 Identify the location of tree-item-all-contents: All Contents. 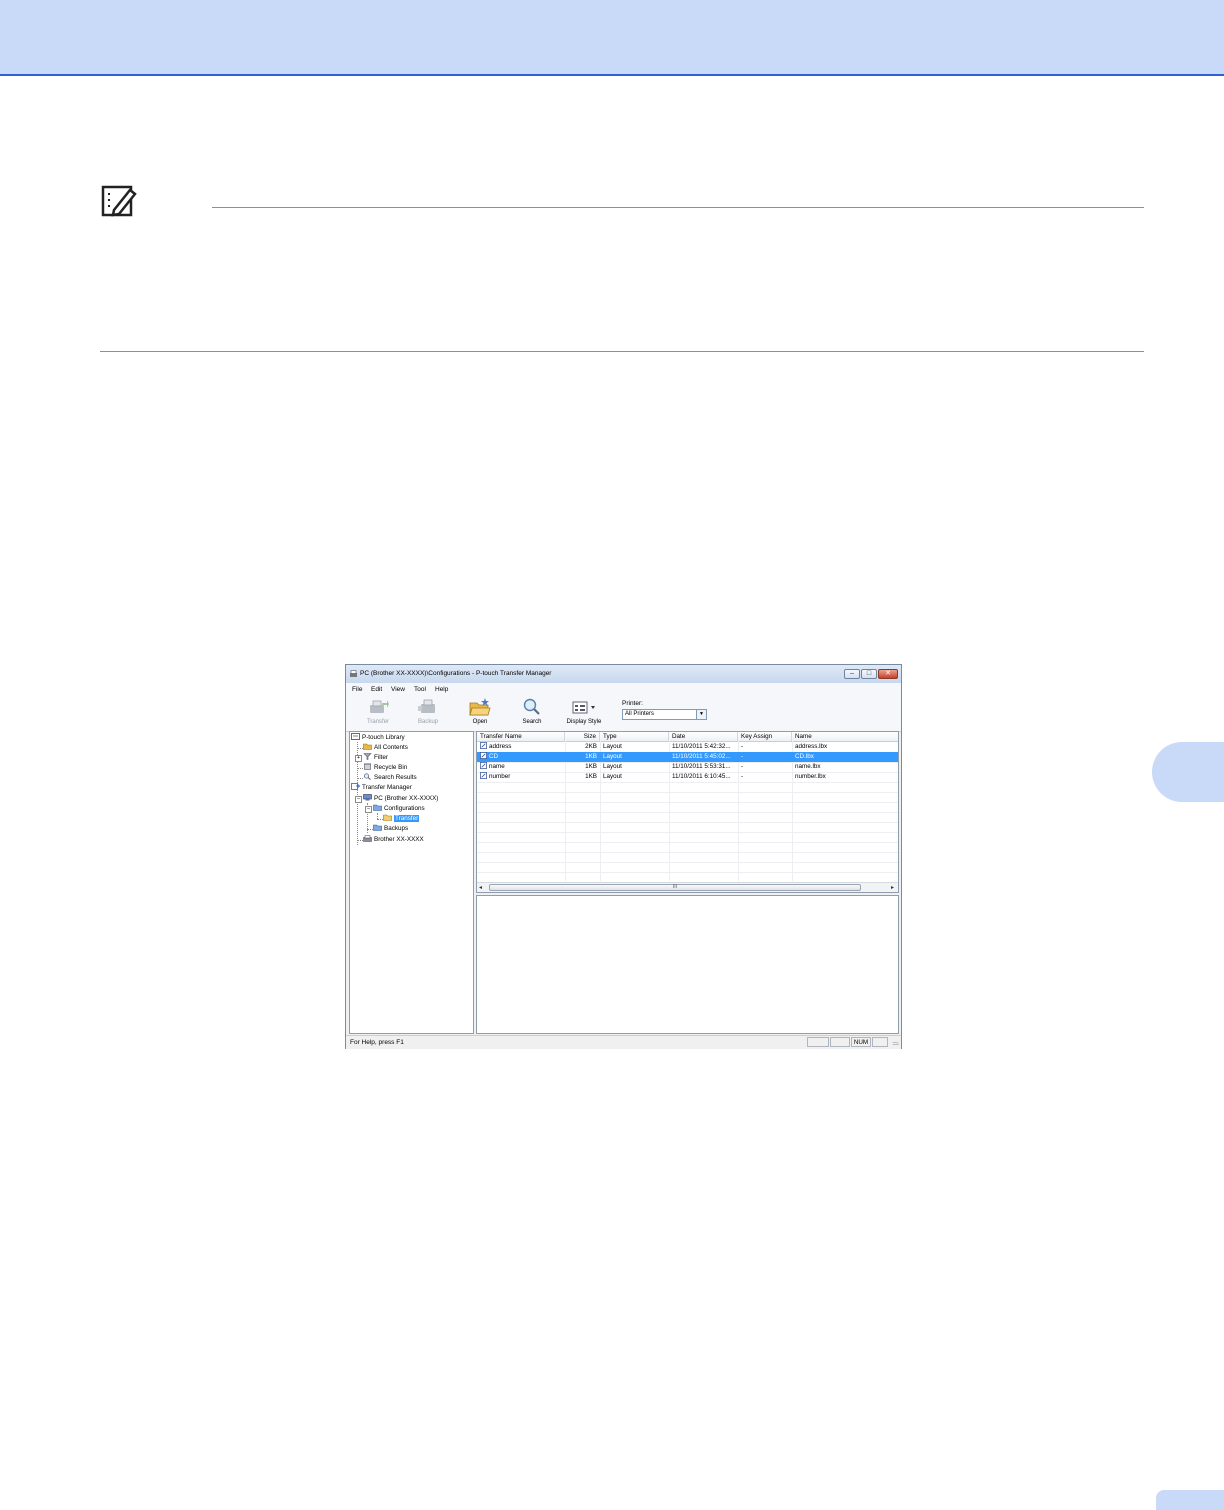
(385, 747).